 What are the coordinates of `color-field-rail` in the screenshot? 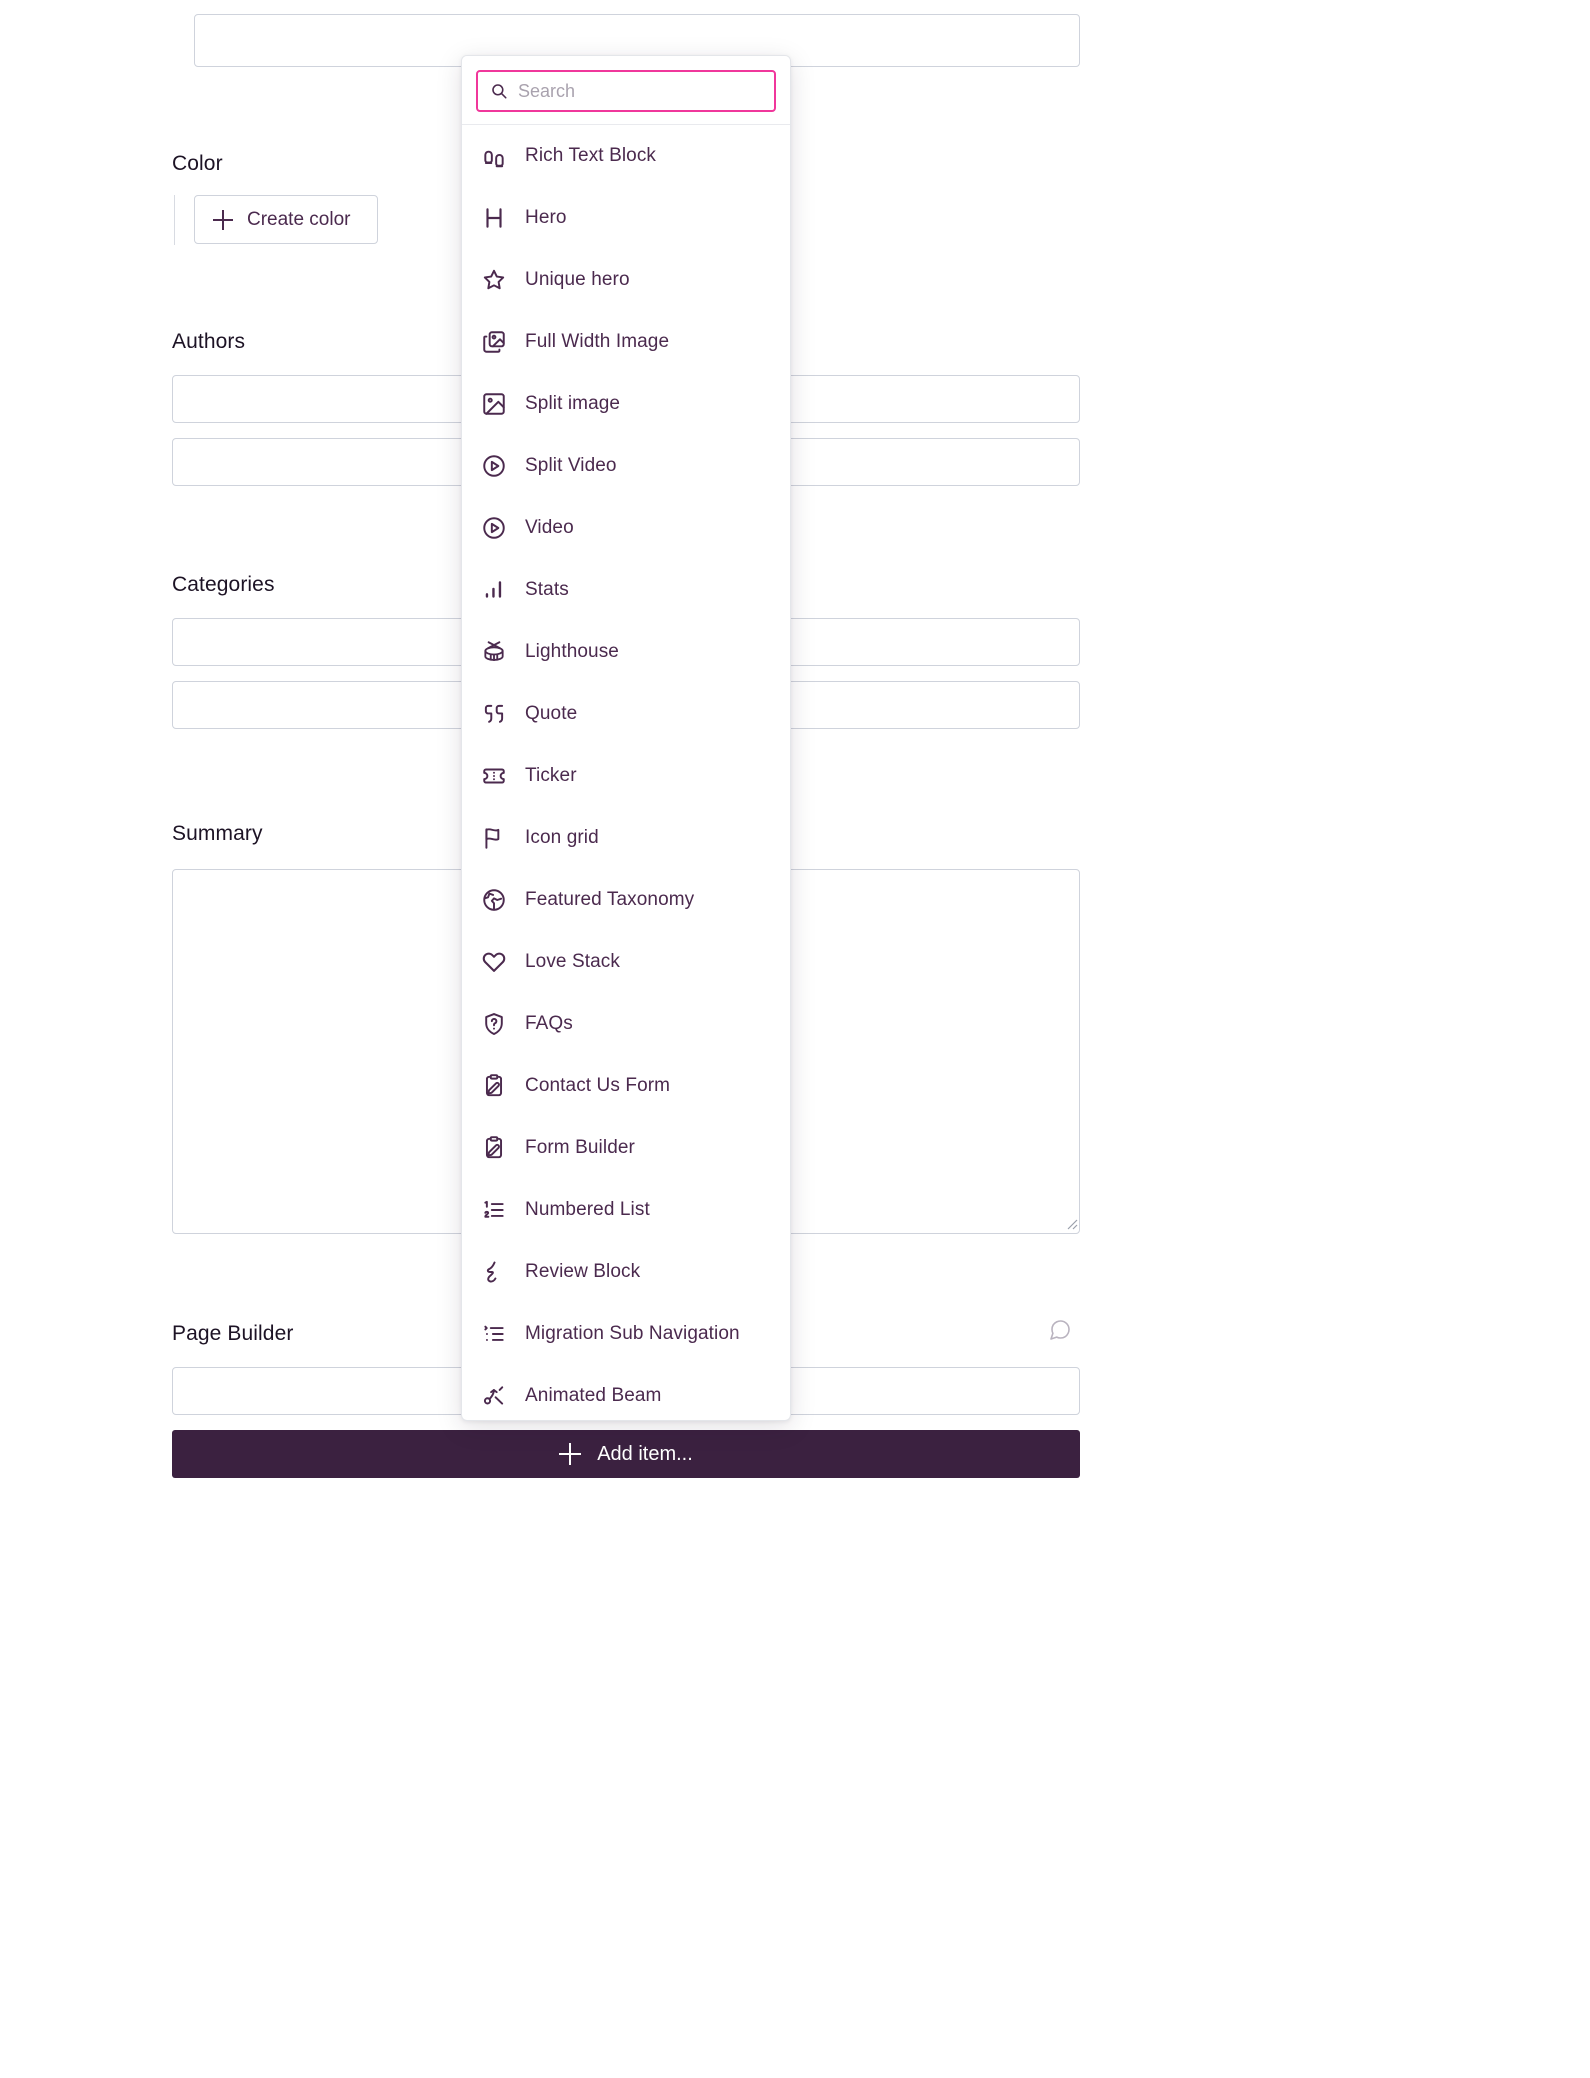 It's located at (174, 220).